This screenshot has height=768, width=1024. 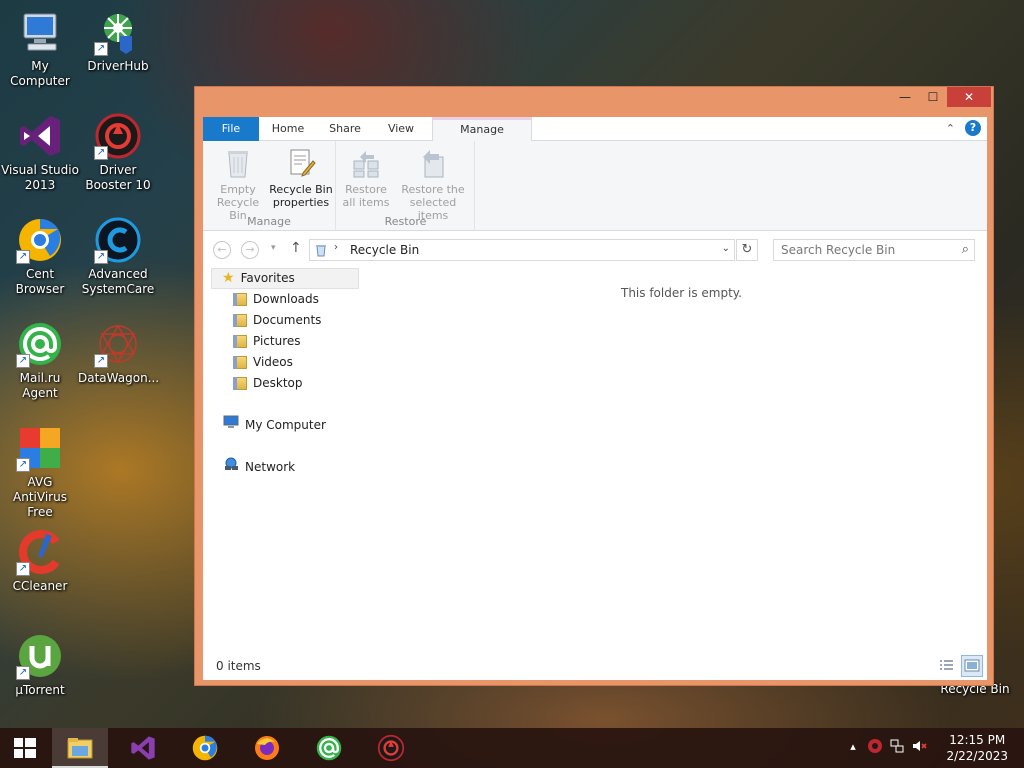 What do you see at coordinates (366, 163) in the screenshot?
I see `restore-all-icon` at bounding box center [366, 163].